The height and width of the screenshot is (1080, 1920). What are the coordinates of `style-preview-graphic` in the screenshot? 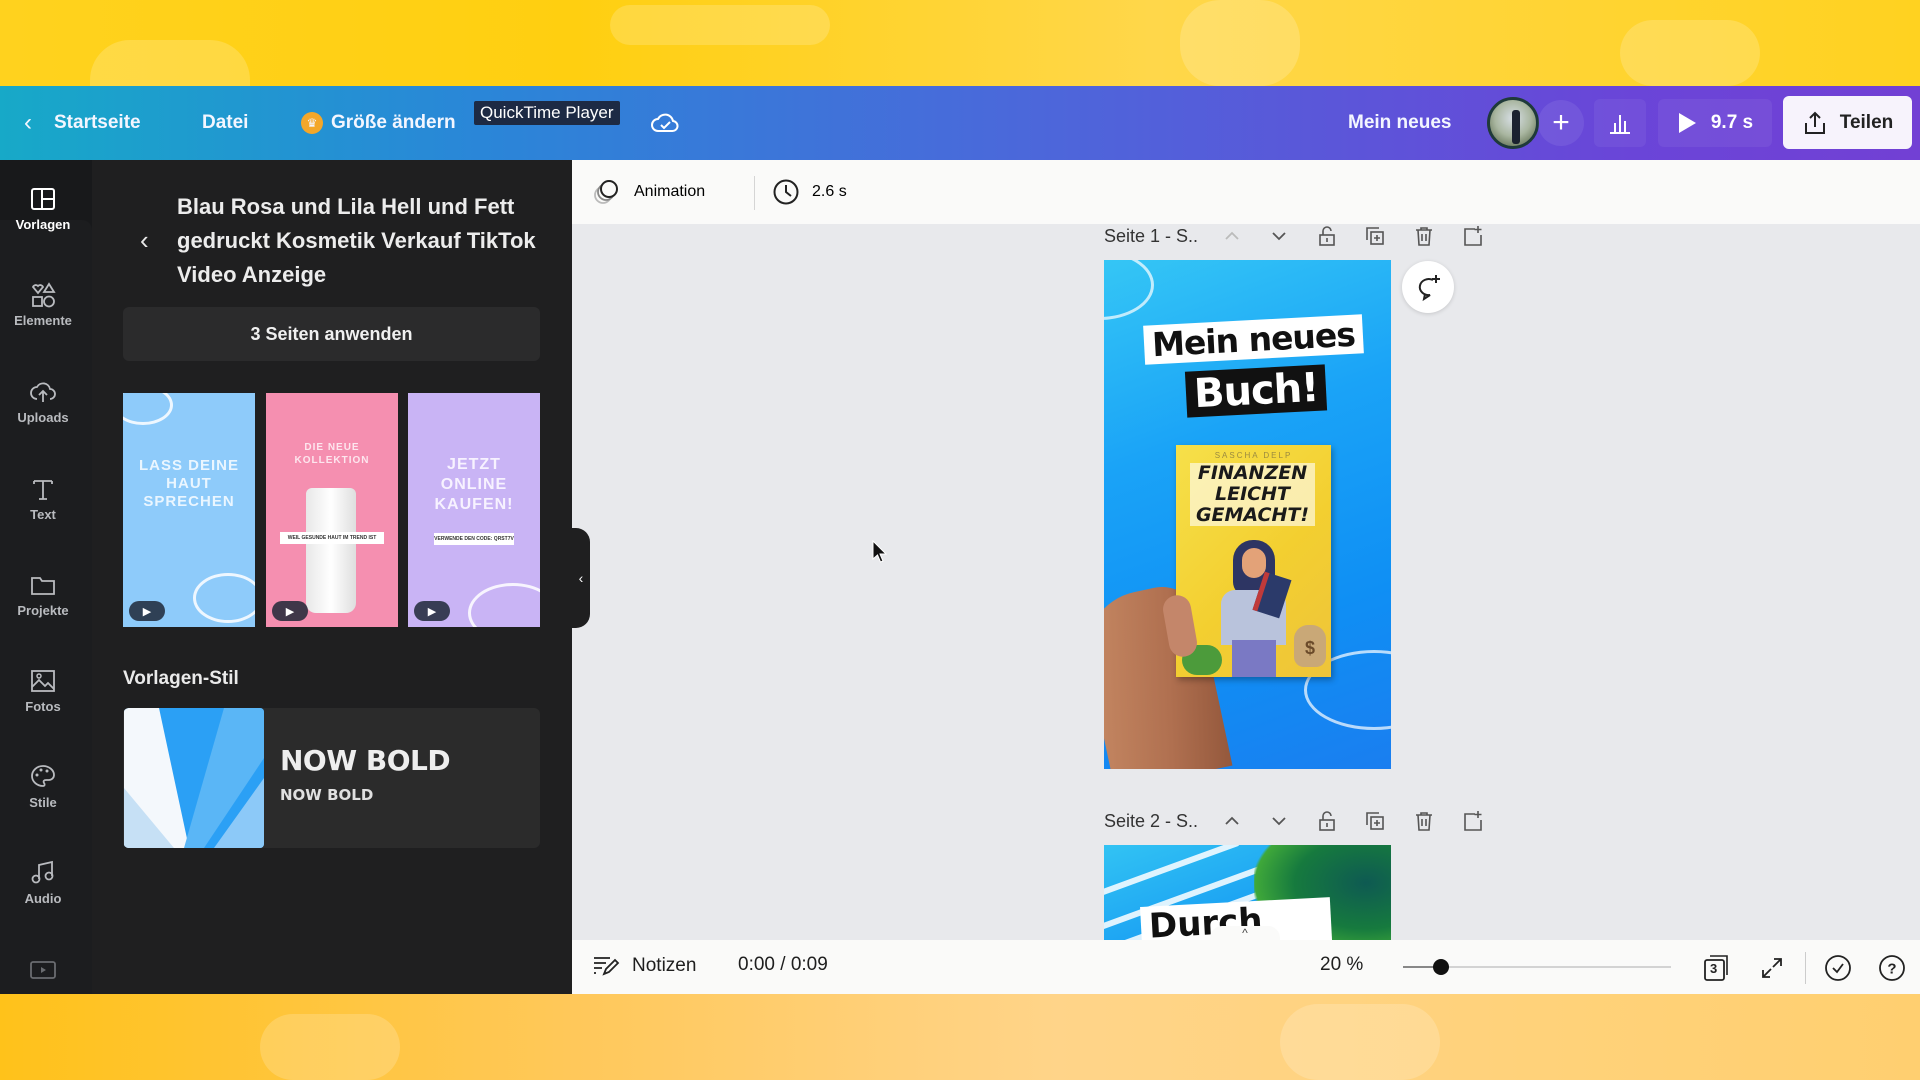 It's located at (194, 778).